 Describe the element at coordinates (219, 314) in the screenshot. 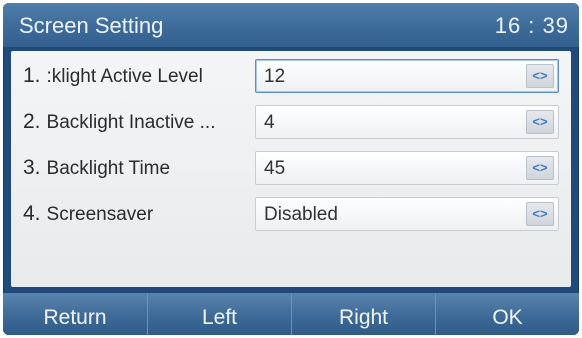

I see `left-softkey: Left` at that location.